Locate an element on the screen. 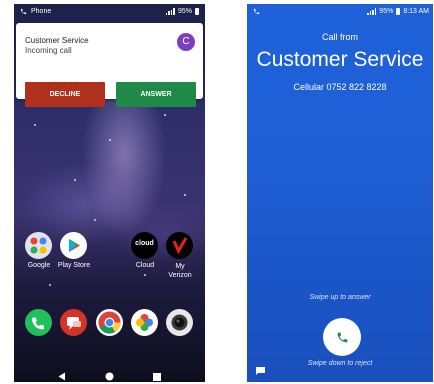 The image size is (434, 384). notification-caller: Customer Service is located at coordinates (57, 40).